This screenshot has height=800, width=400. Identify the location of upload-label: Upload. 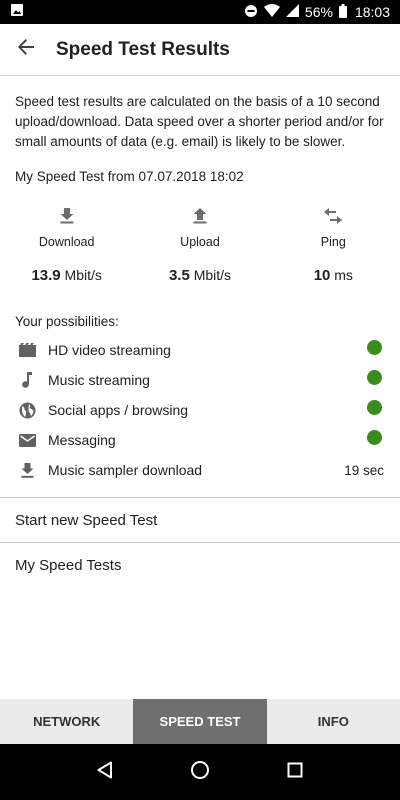
(200, 242).